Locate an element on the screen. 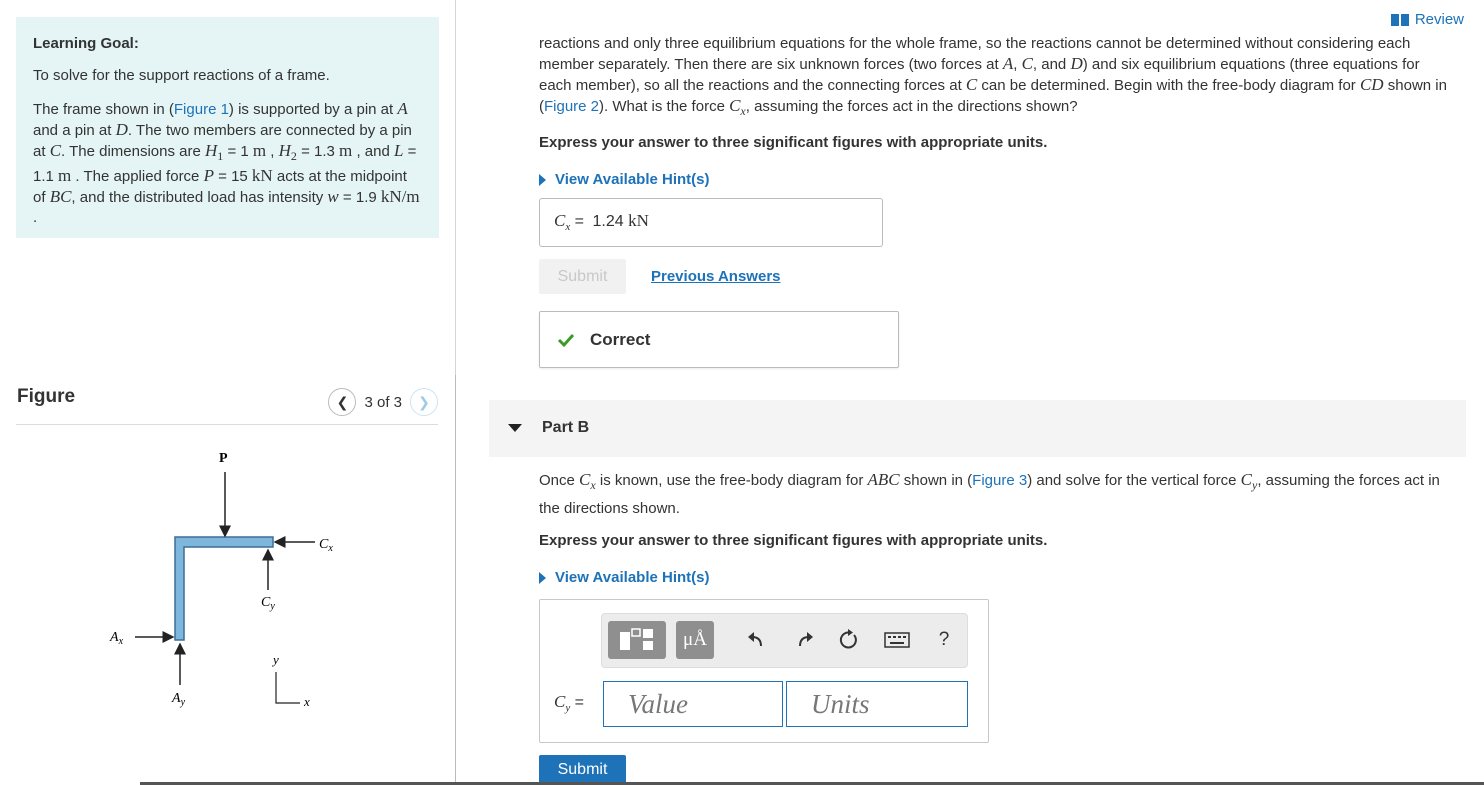  learning-goal-title: Learning Goal: is located at coordinates (86, 43).